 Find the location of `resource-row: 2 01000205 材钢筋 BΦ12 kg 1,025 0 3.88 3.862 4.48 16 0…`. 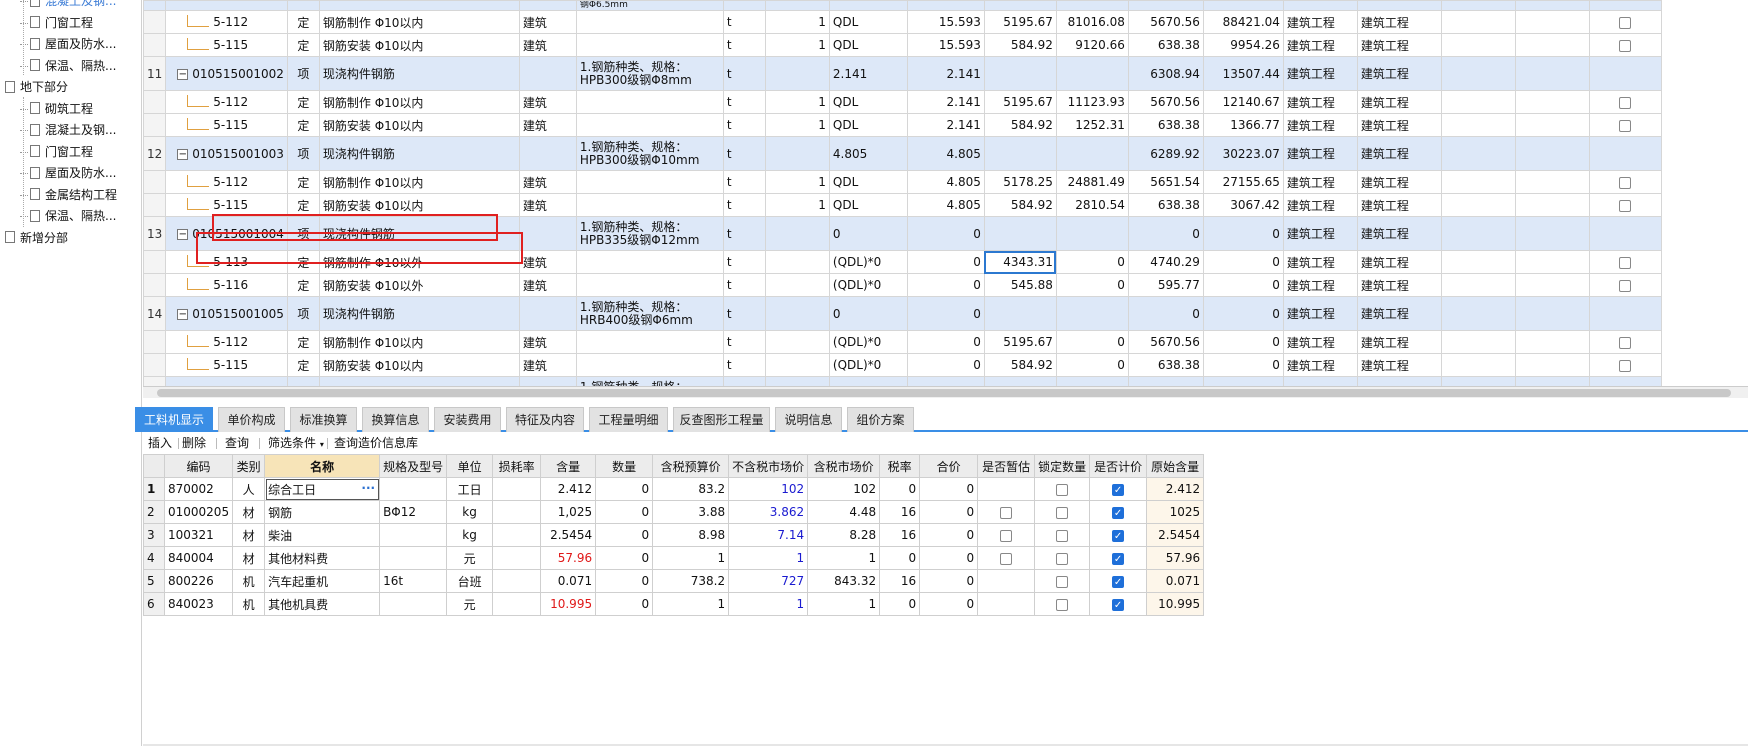

resource-row: 2 01000205 材钢筋 BΦ12 kg 1,025 0 3.88 3.862 4.48 16 0… is located at coordinates (674, 512).